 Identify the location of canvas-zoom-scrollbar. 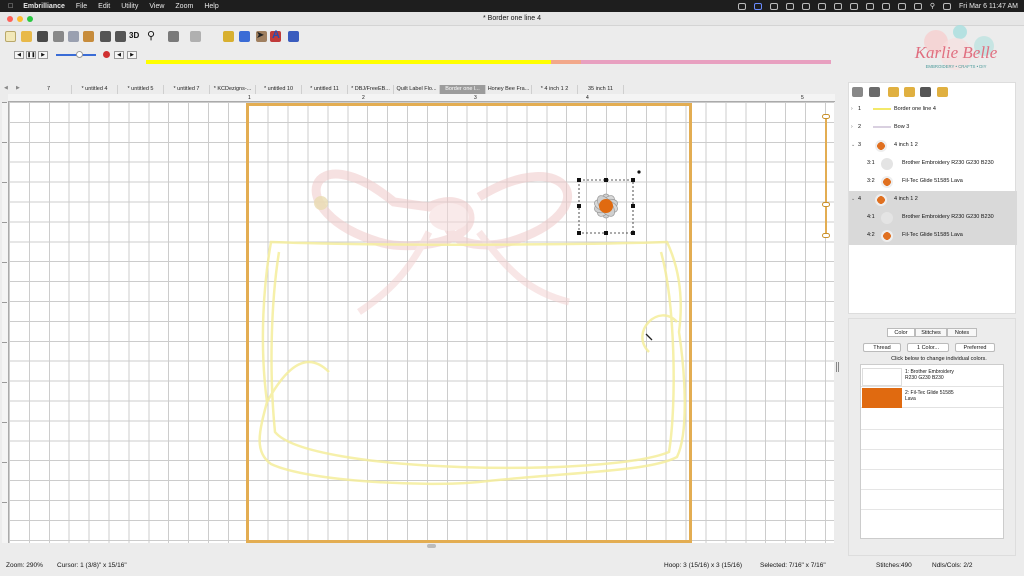
(826, 173).